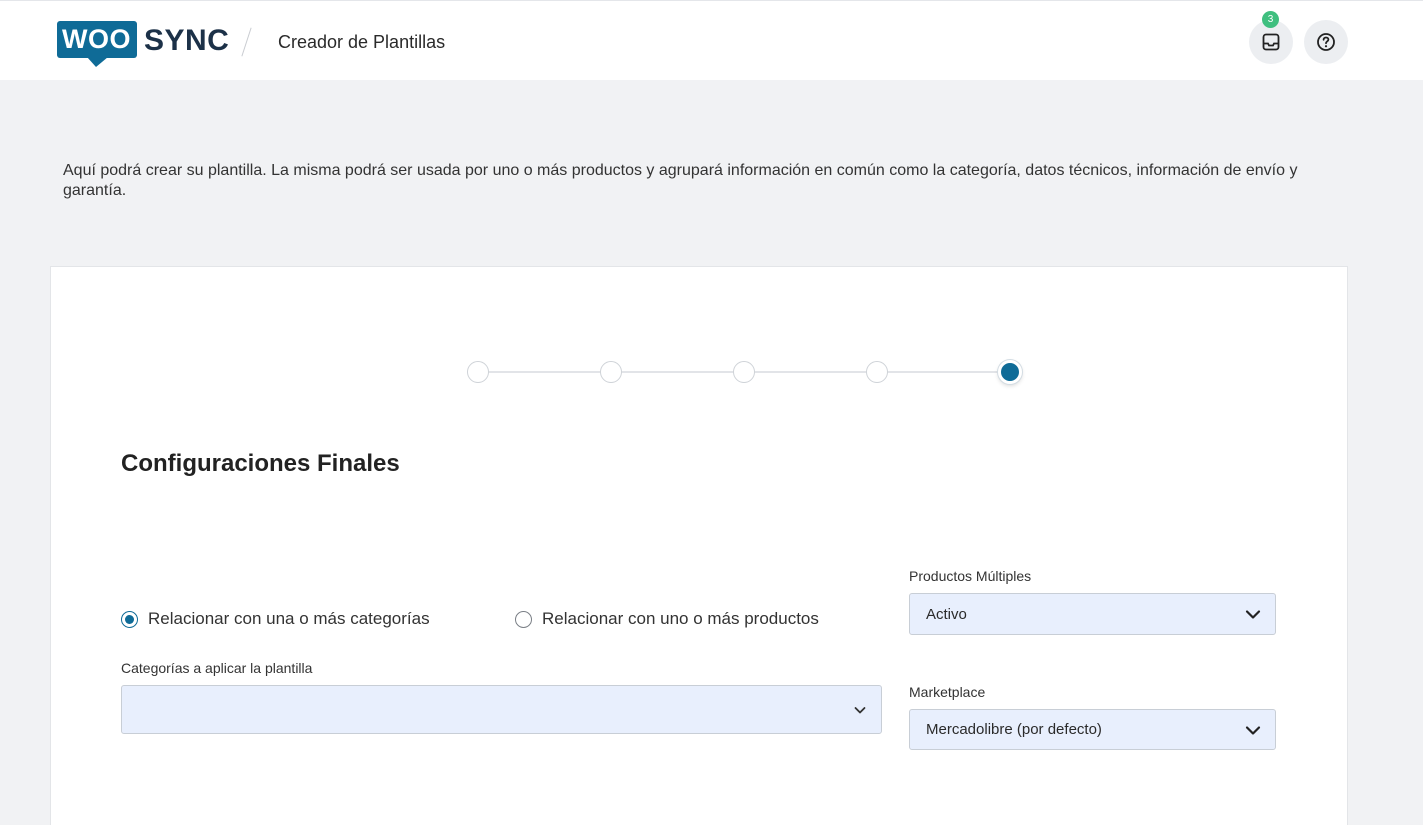 The image size is (1423, 825). I want to click on page-title: Creador de Plantillas, so click(362, 42).